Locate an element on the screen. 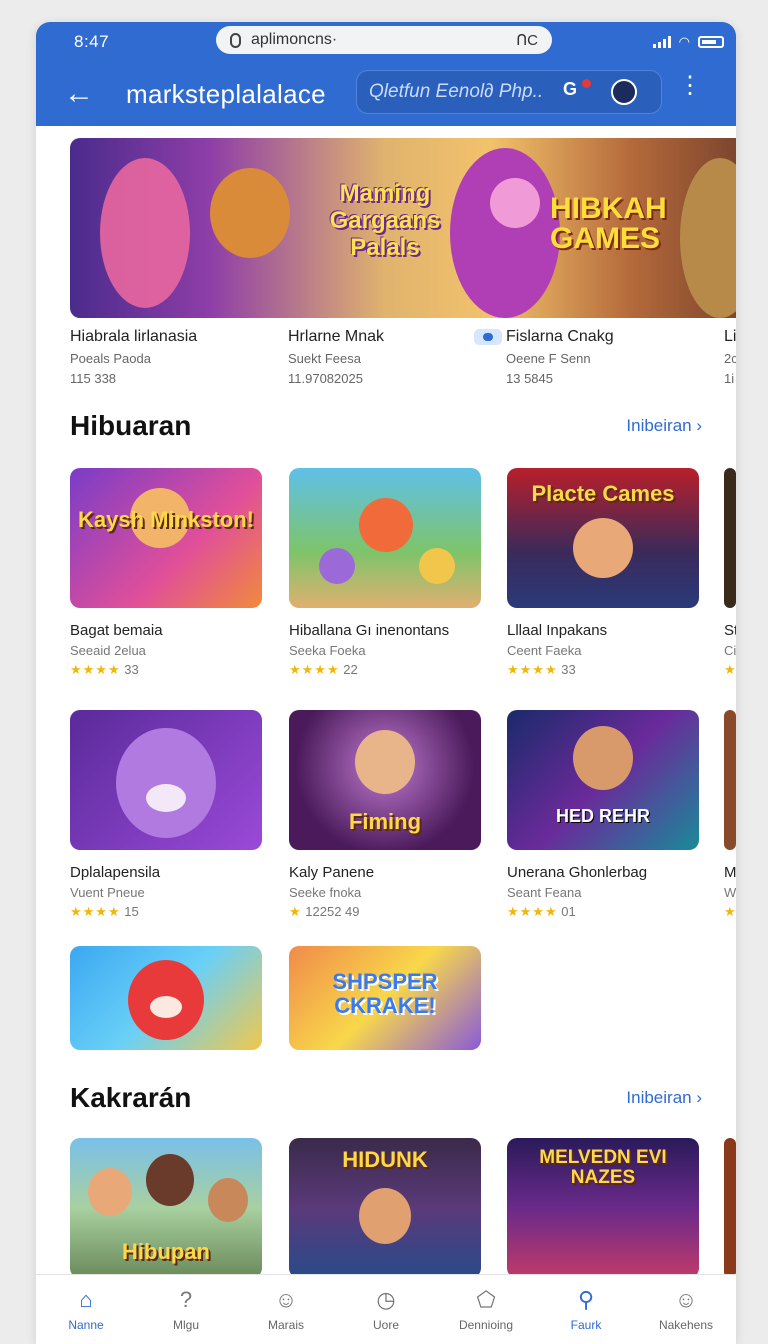 The height and width of the screenshot is (1344, 768). game-card-partial: M W ★ is located at coordinates (730, 815).